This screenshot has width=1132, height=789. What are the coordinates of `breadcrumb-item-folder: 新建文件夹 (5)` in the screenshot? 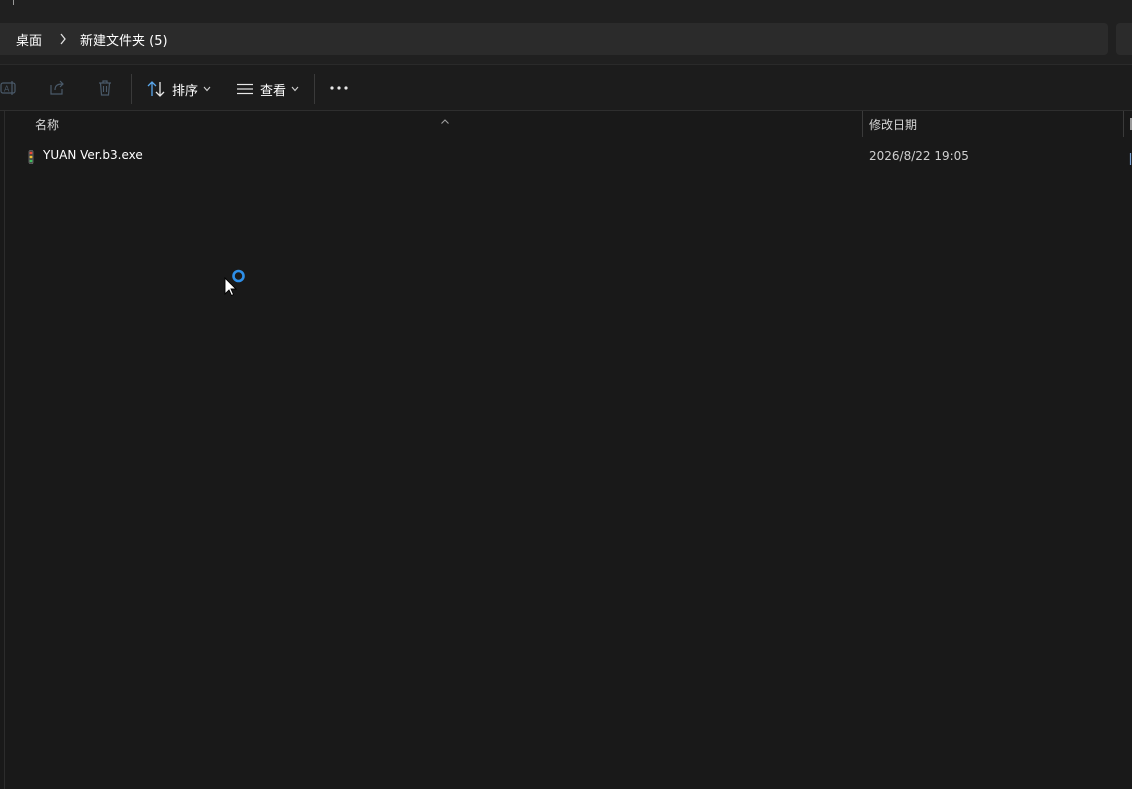 It's located at (124, 39).